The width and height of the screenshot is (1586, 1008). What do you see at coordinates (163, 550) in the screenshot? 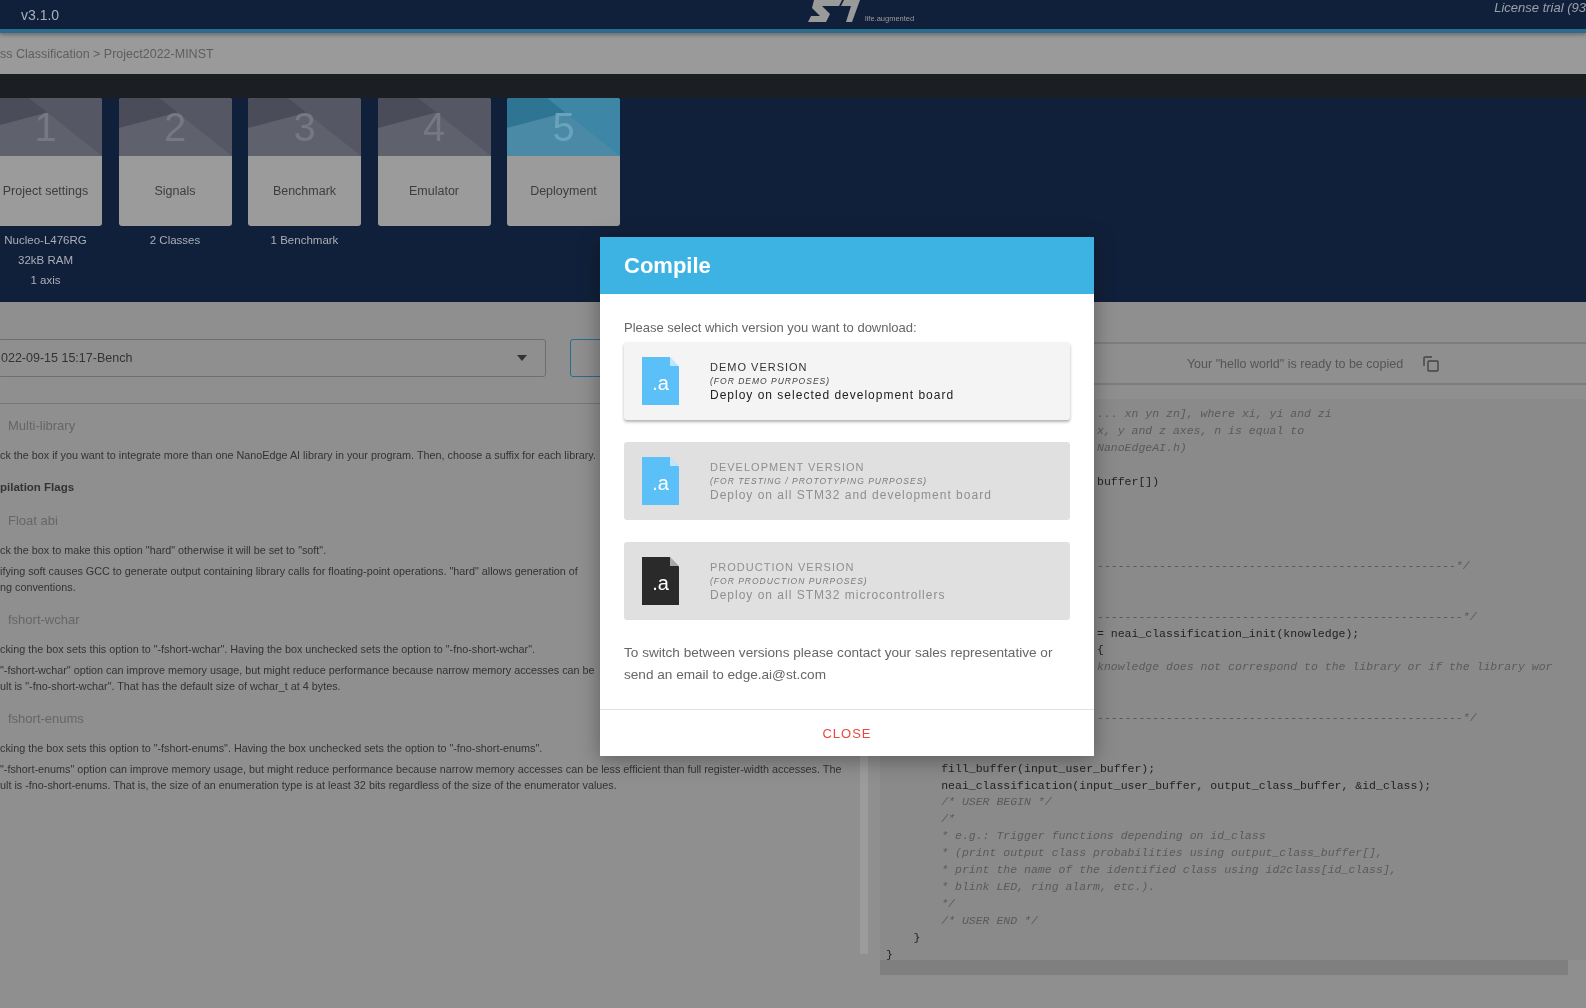
I see `description-text: ck the box to make this option "hard" otherwise it will be set to "soft".` at bounding box center [163, 550].